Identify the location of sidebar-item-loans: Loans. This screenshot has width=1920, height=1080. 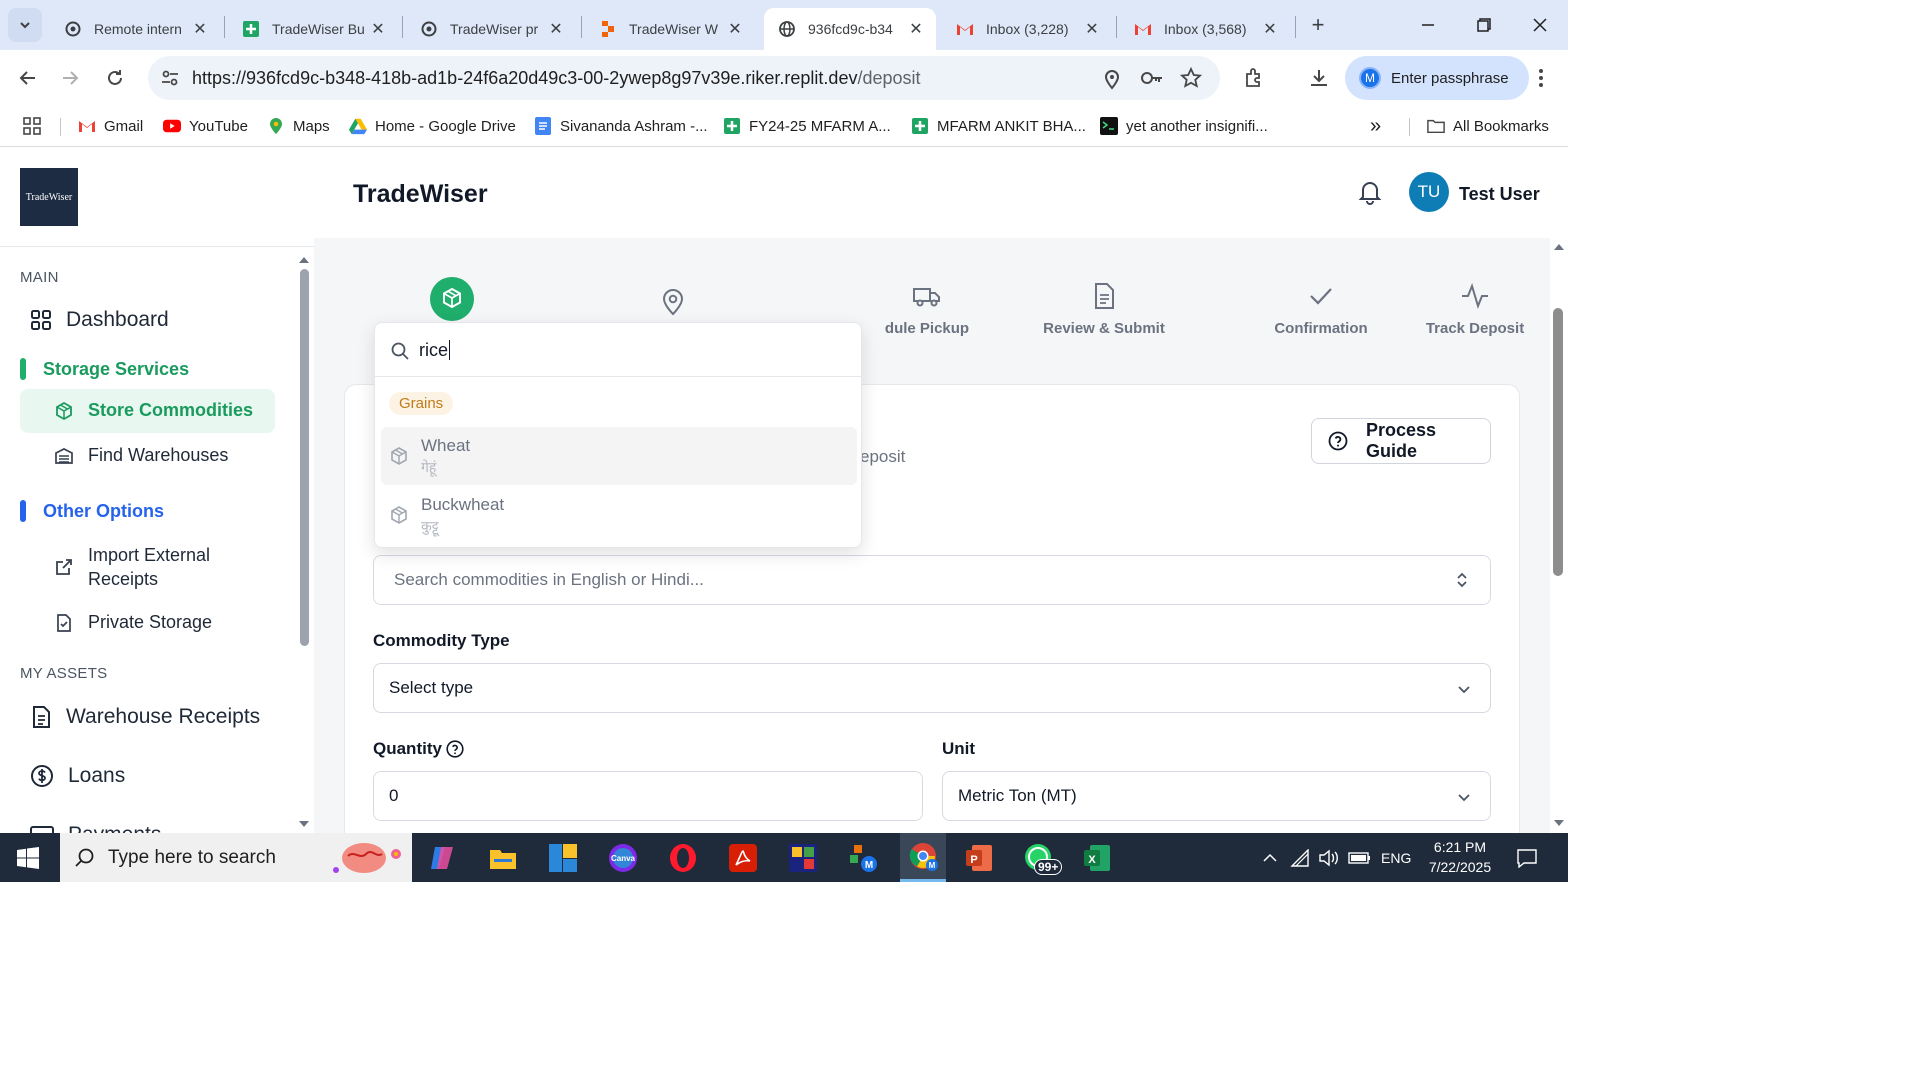
(77, 776).